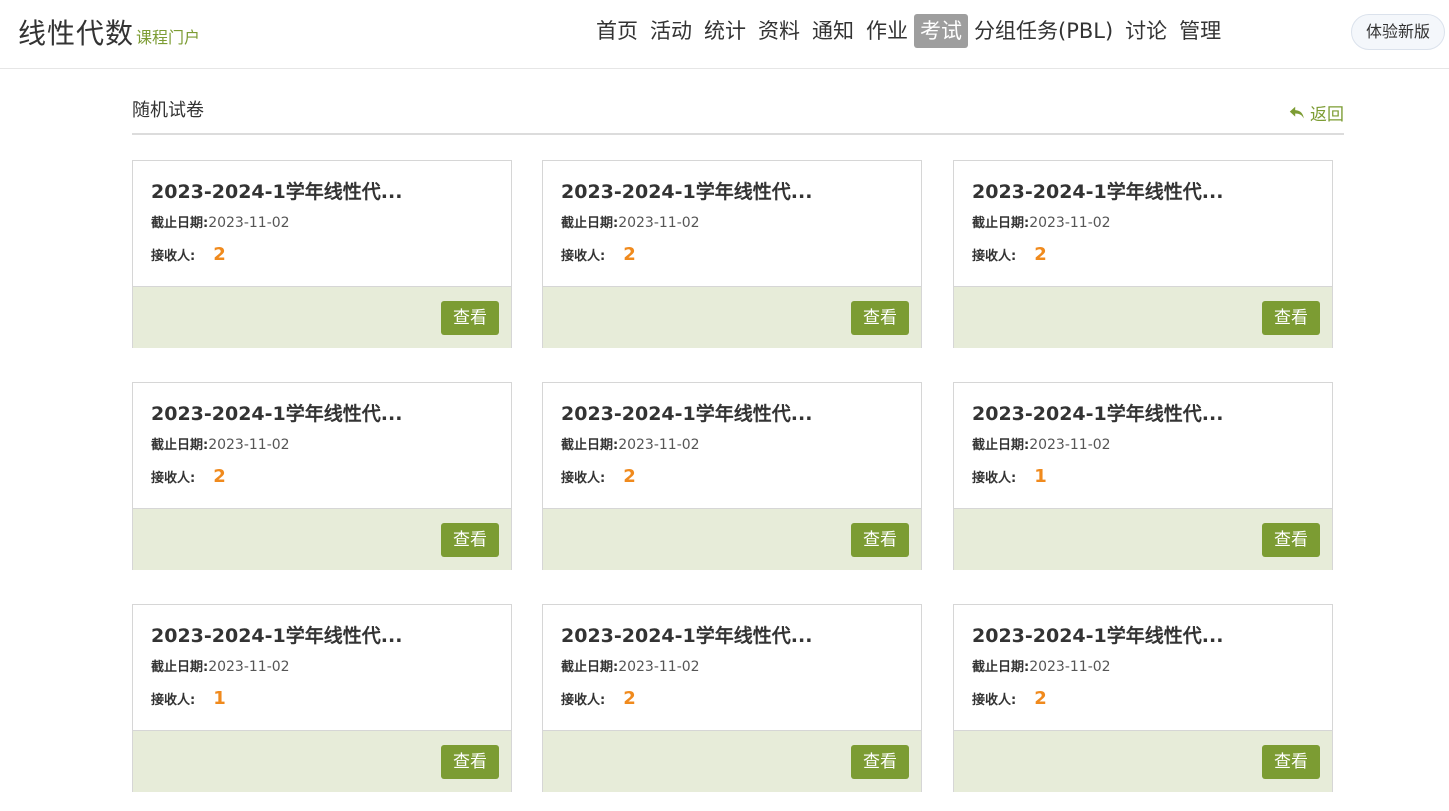 This screenshot has width=1449, height=811. I want to click on nav-activity: 活动, so click(671, 31).